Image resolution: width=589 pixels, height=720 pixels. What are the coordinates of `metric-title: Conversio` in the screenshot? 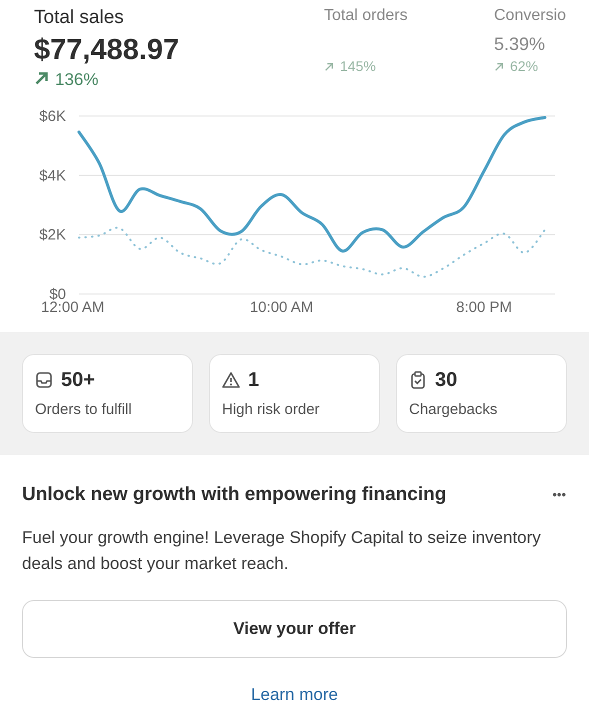 It's located at (531, 16).